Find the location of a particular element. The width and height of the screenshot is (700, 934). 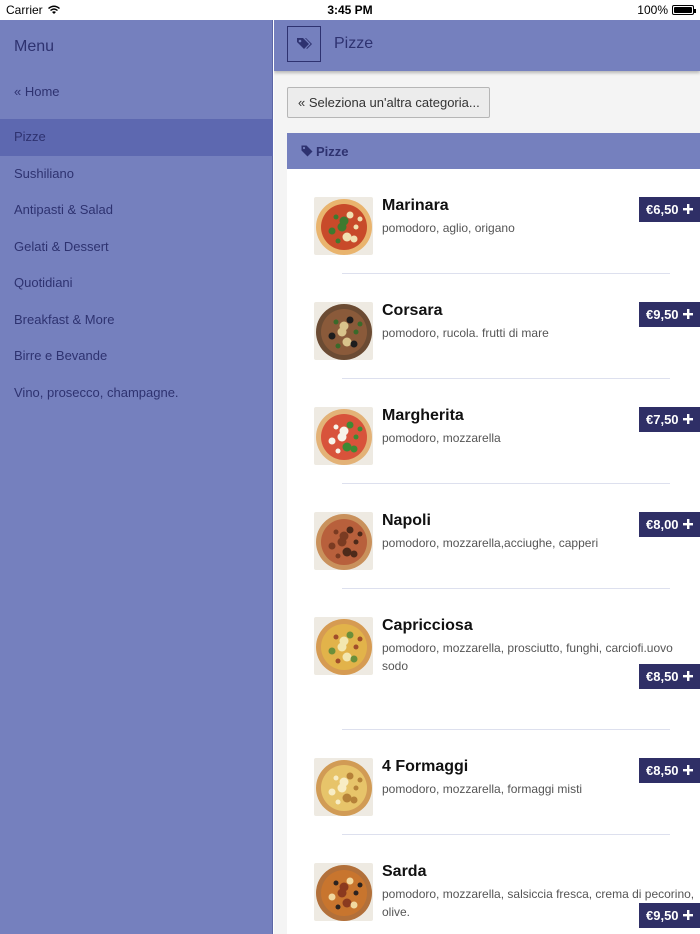

product-name: Marinara is located at coordinates (415, 205).